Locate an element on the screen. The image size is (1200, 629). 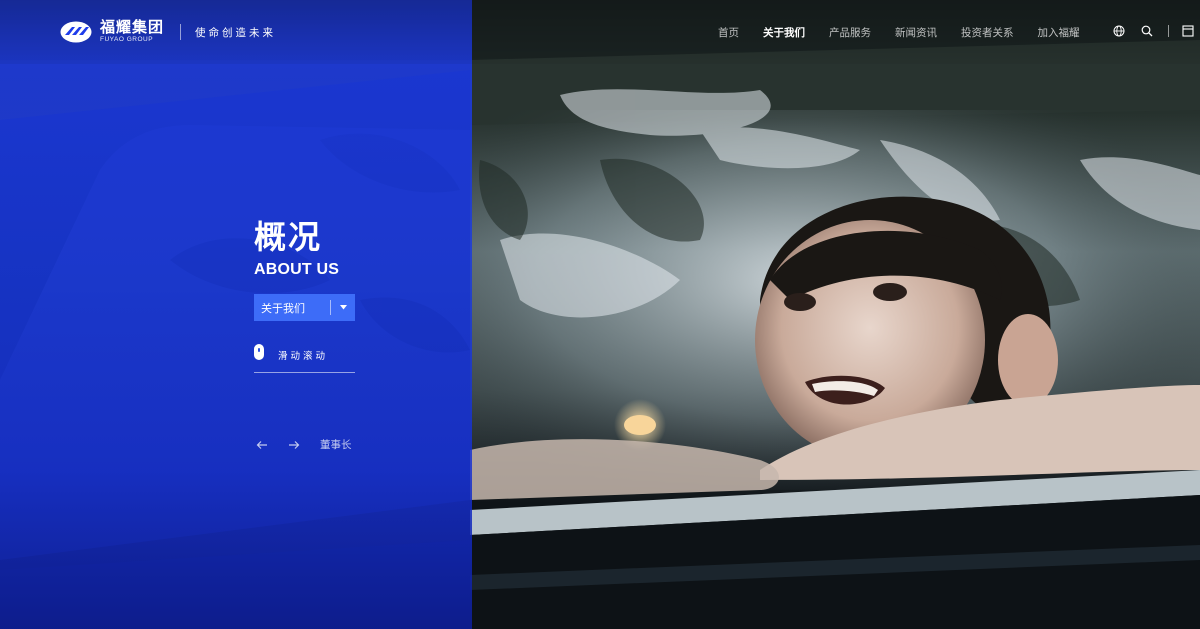
globe-icon is located at coordinates (1119, 31).